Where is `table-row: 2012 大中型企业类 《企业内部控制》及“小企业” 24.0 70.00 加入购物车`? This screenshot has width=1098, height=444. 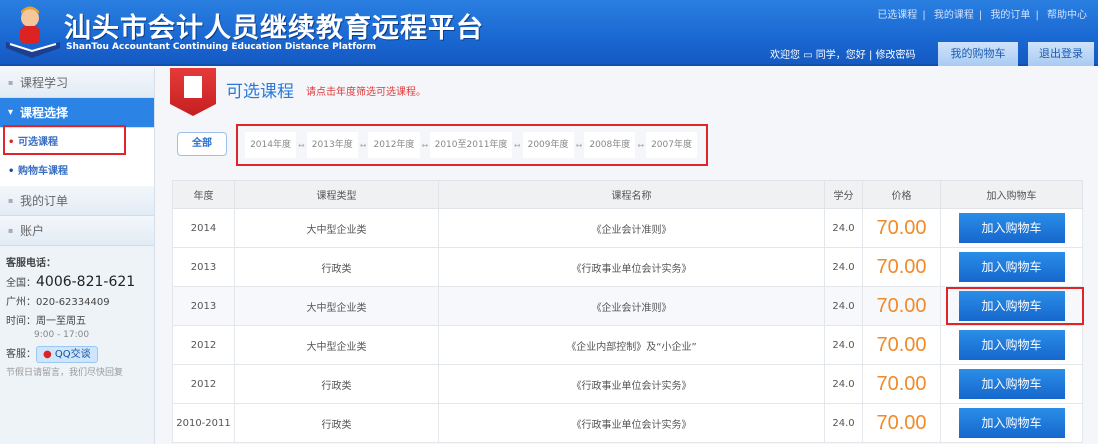 table-row: 2012 大中型企业类 《企业内部控制》及“小企业” 24.0 70.00 加入购物车 is located at coordinates (627, 345).